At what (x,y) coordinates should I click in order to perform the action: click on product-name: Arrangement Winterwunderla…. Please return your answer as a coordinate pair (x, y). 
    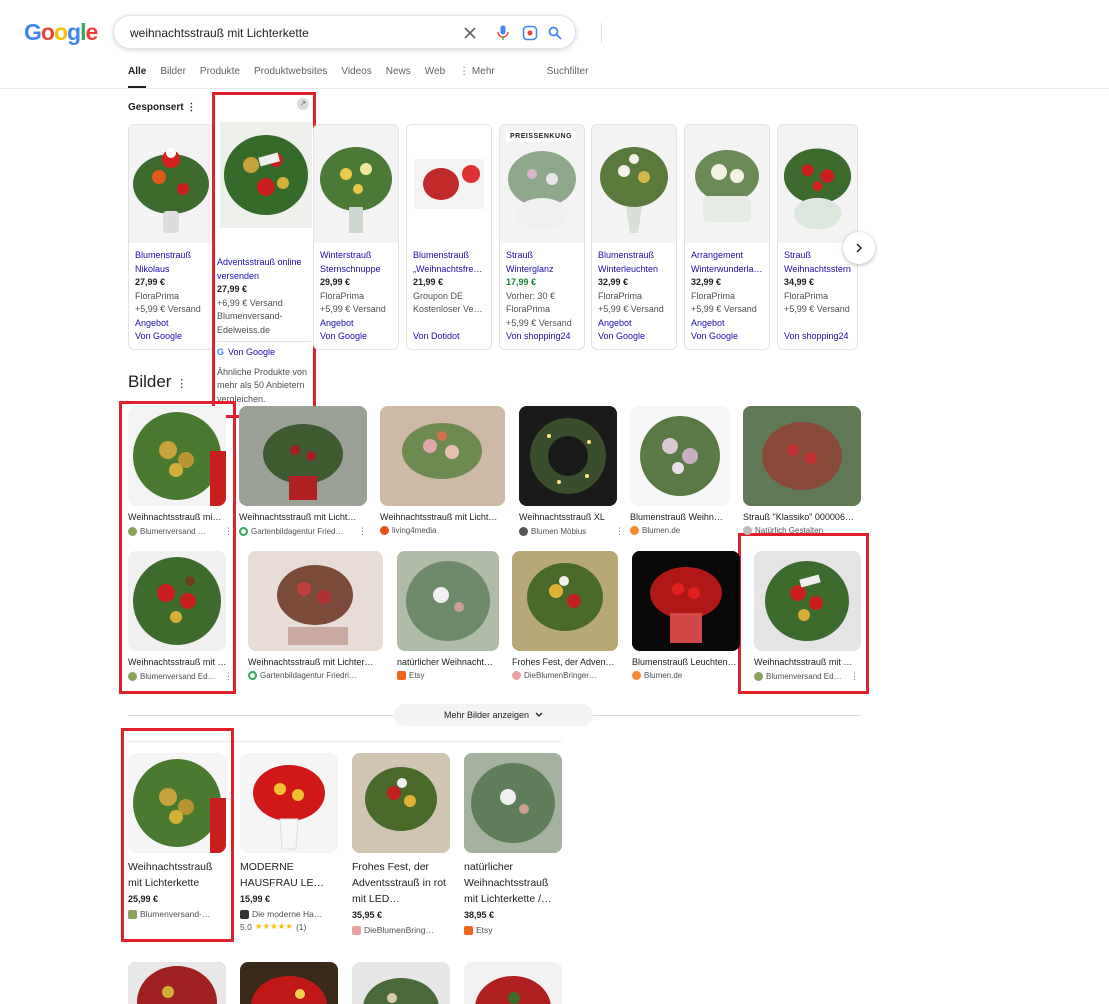
    Looking at the image, I should click on (727, 262).